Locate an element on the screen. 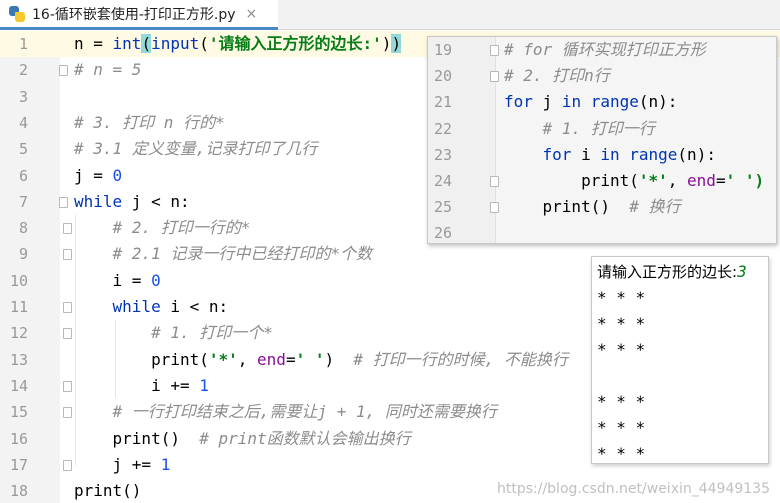  code-text: print('*', end=' ') is located at coordinates (634, 180).